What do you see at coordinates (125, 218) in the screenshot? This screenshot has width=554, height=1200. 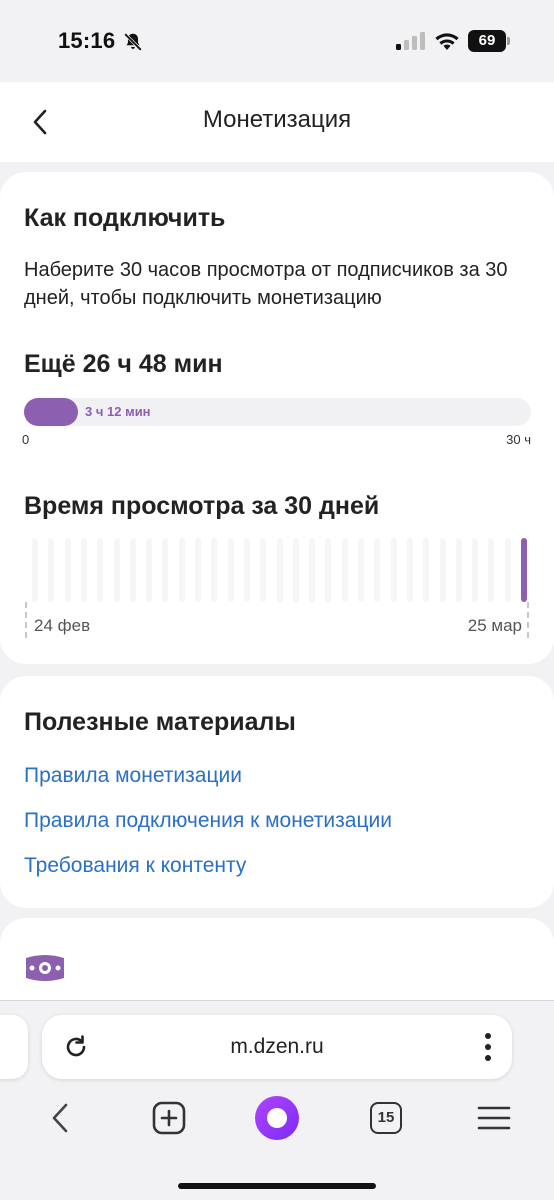 I see `connect-title: Как подключить` at bounding box center [125, 218].